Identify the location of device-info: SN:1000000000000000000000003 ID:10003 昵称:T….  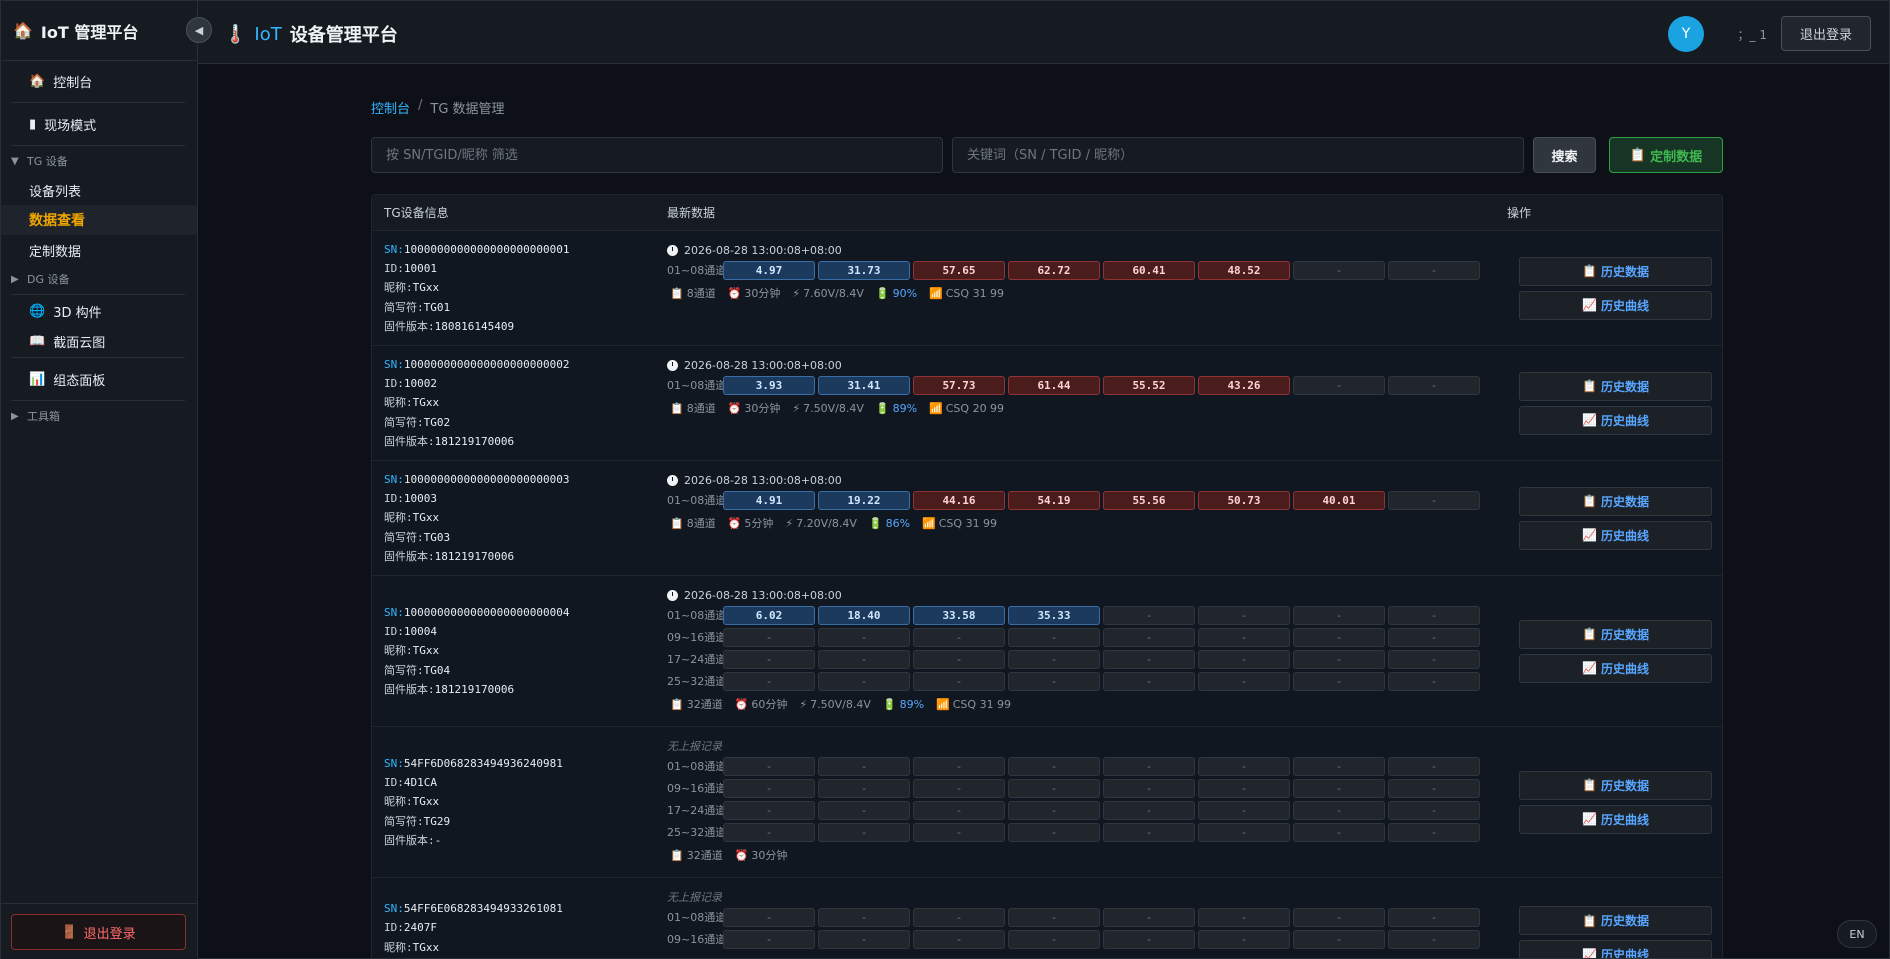
(519, 518).